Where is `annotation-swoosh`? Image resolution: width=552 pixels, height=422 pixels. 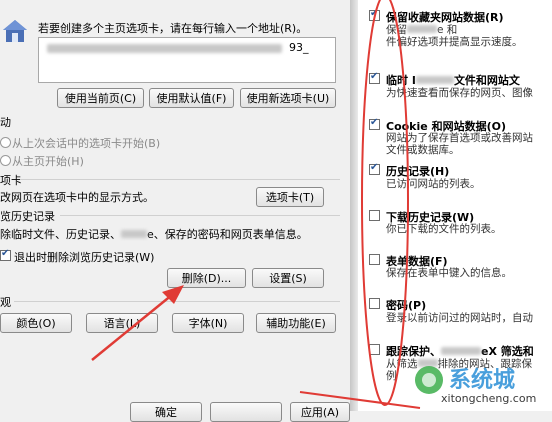 annotation-swoosh is located at coordinates (360, 400).